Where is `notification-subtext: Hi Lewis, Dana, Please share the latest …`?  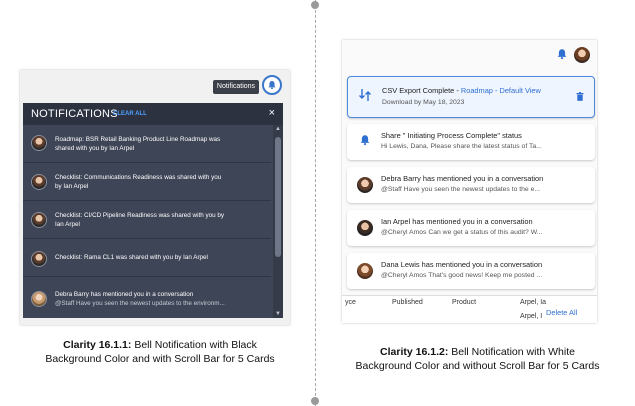
notification-subtext: Hi Lewis, Dana, Please share the latest … is located at coordinates (461, 146).